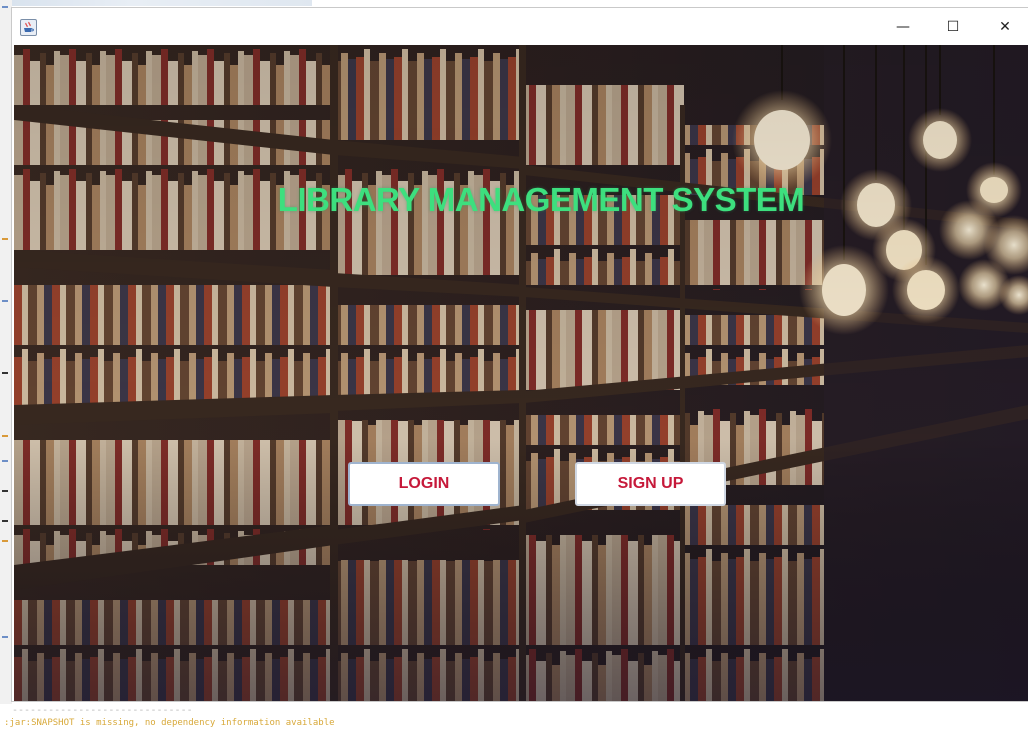 This screenshot has width=1028, height=734. What do you see at coordinates (424, 484) in the screenshot?
I see `login-button: LOGIN` at bounding box center [424, 484].